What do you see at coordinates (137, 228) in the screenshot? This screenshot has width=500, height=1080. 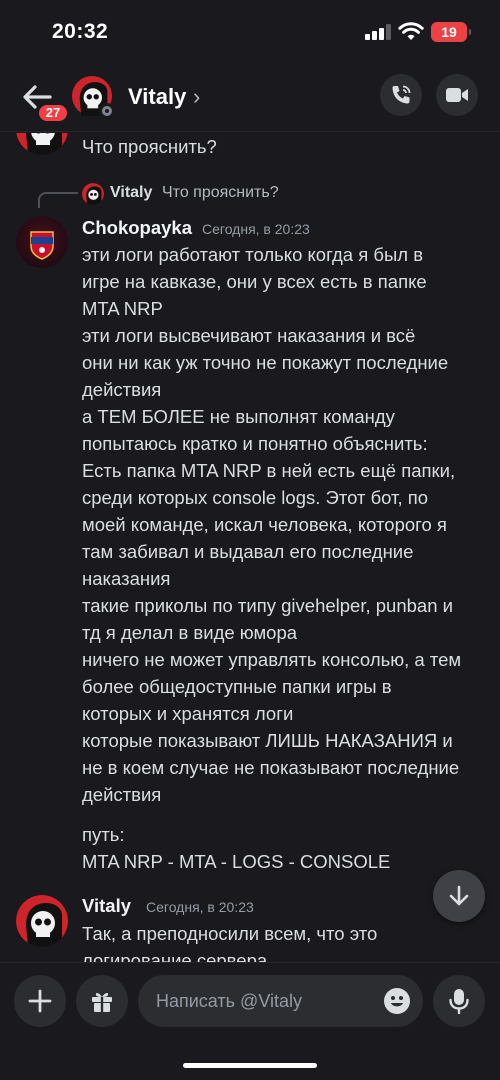 I see `message-author: Chokopayka` at bounding box center [137, 228].